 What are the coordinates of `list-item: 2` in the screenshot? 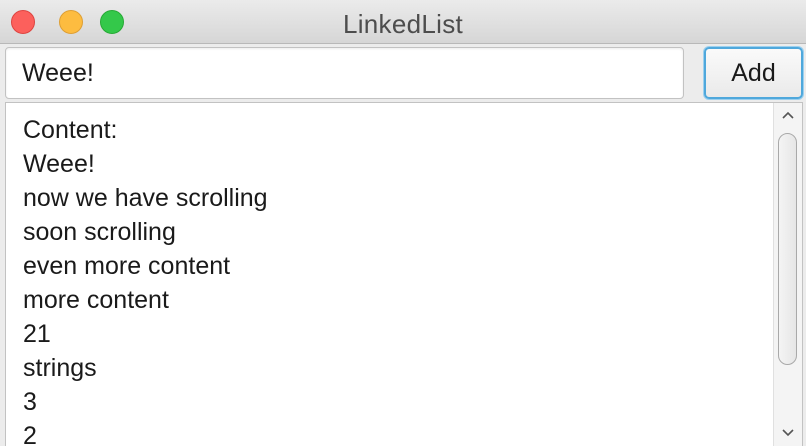 It's located at (145, 432).